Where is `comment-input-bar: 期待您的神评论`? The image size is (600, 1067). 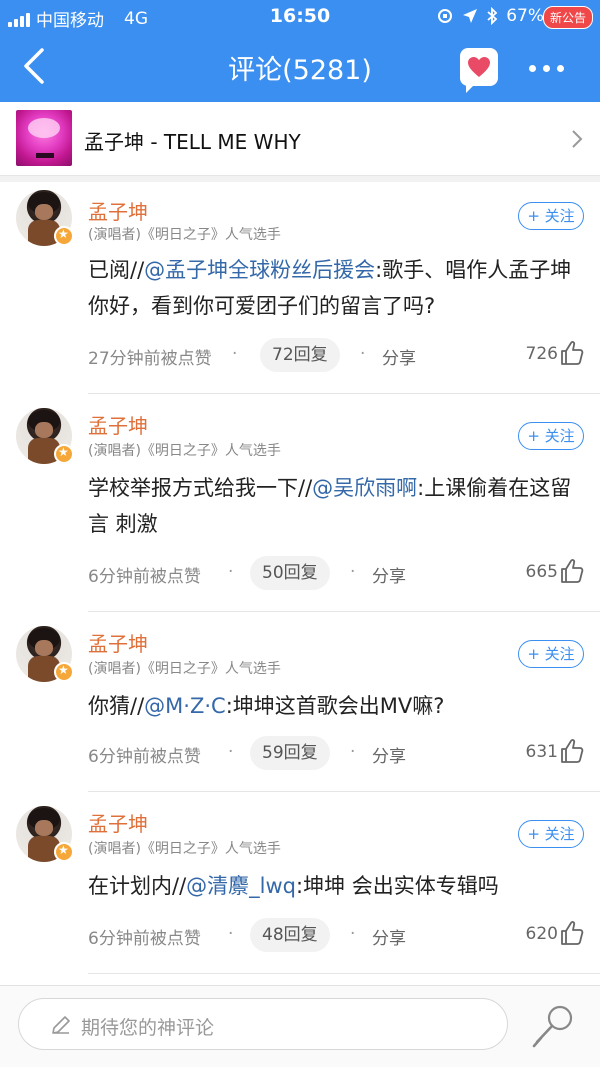
comment-input-bar: 期待您的神评论 is located at coordinates (300, 1026).